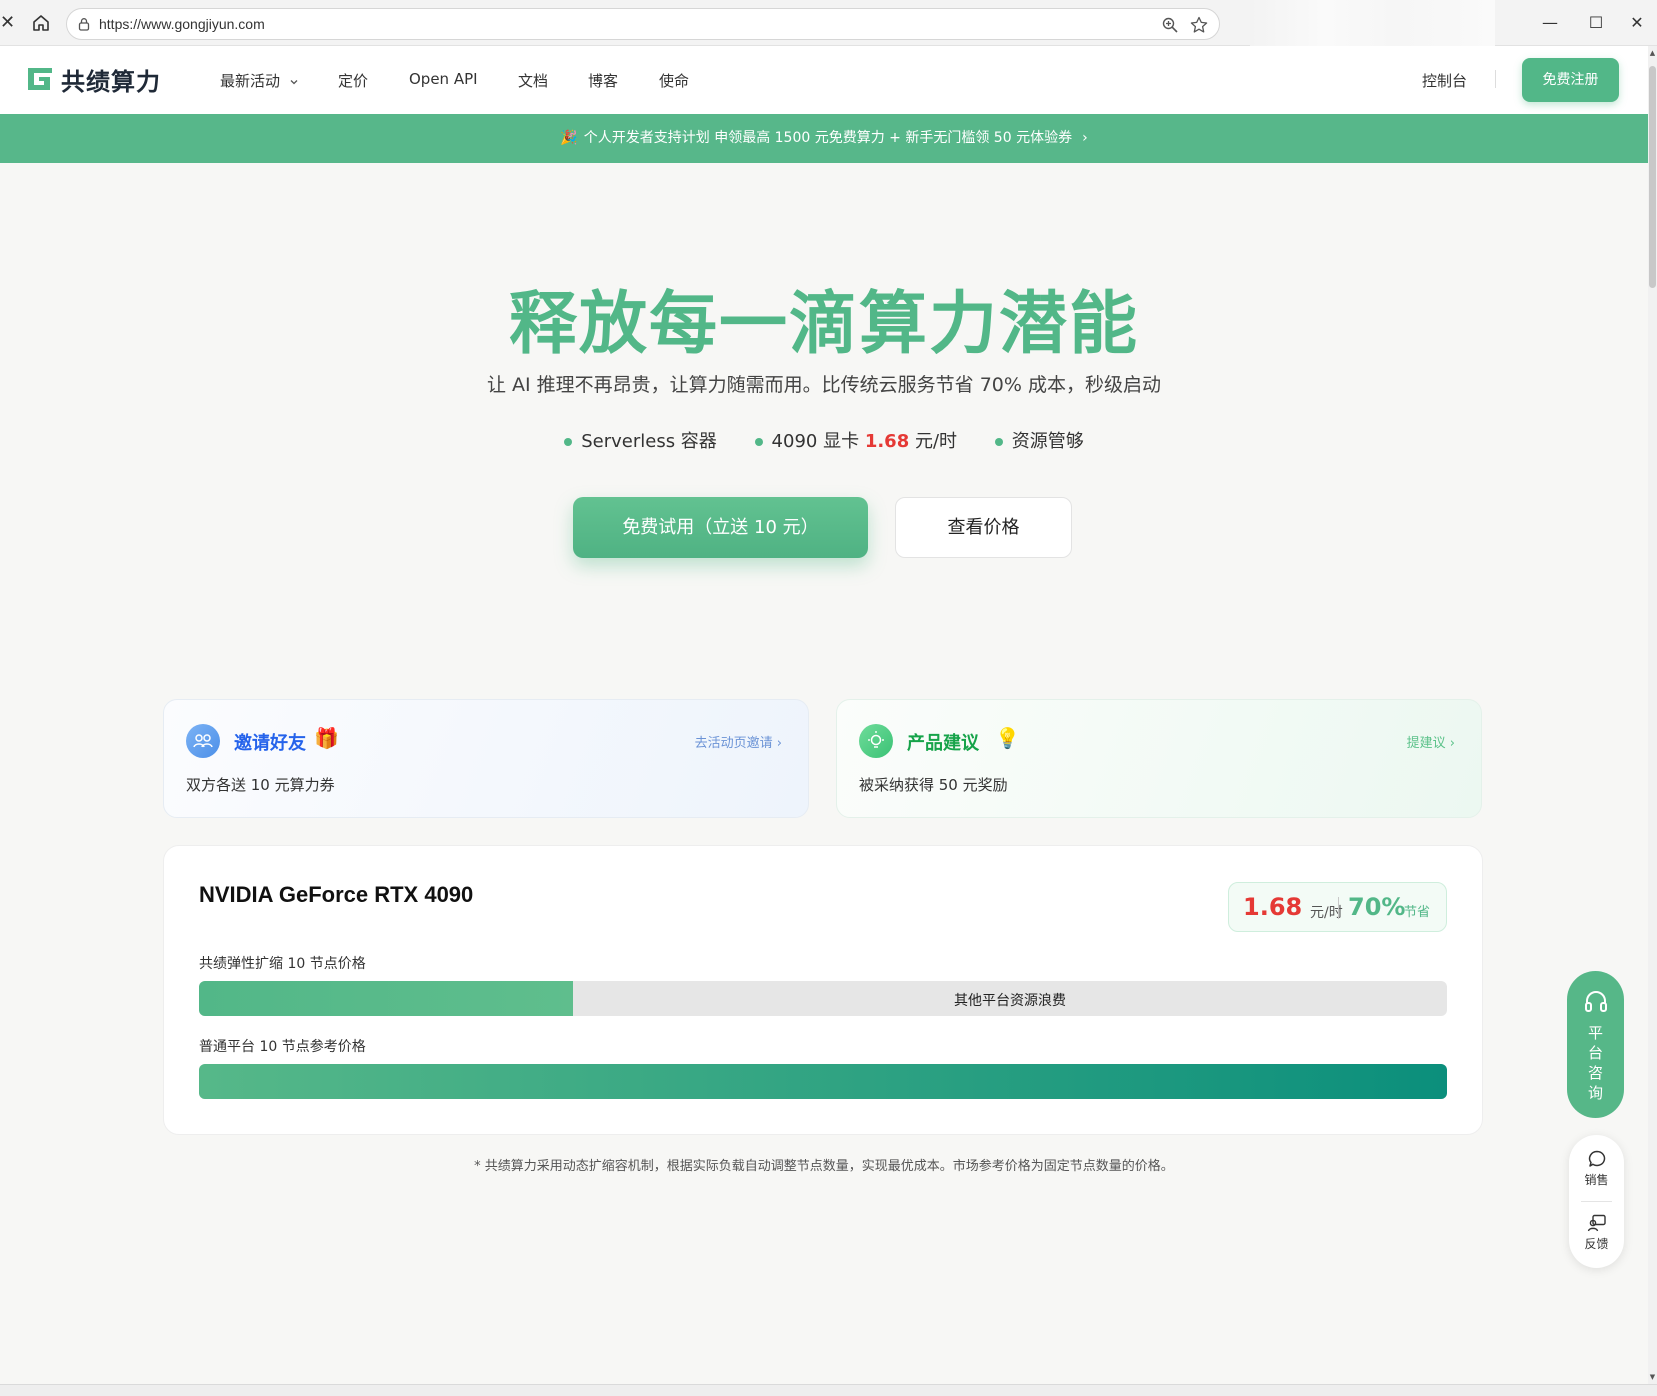 The width and height of the screenshot is (1657, 1396). Describe the element at coordinates (1595, 1033) in the screenshot. I see `consult-char: 平` at that location.